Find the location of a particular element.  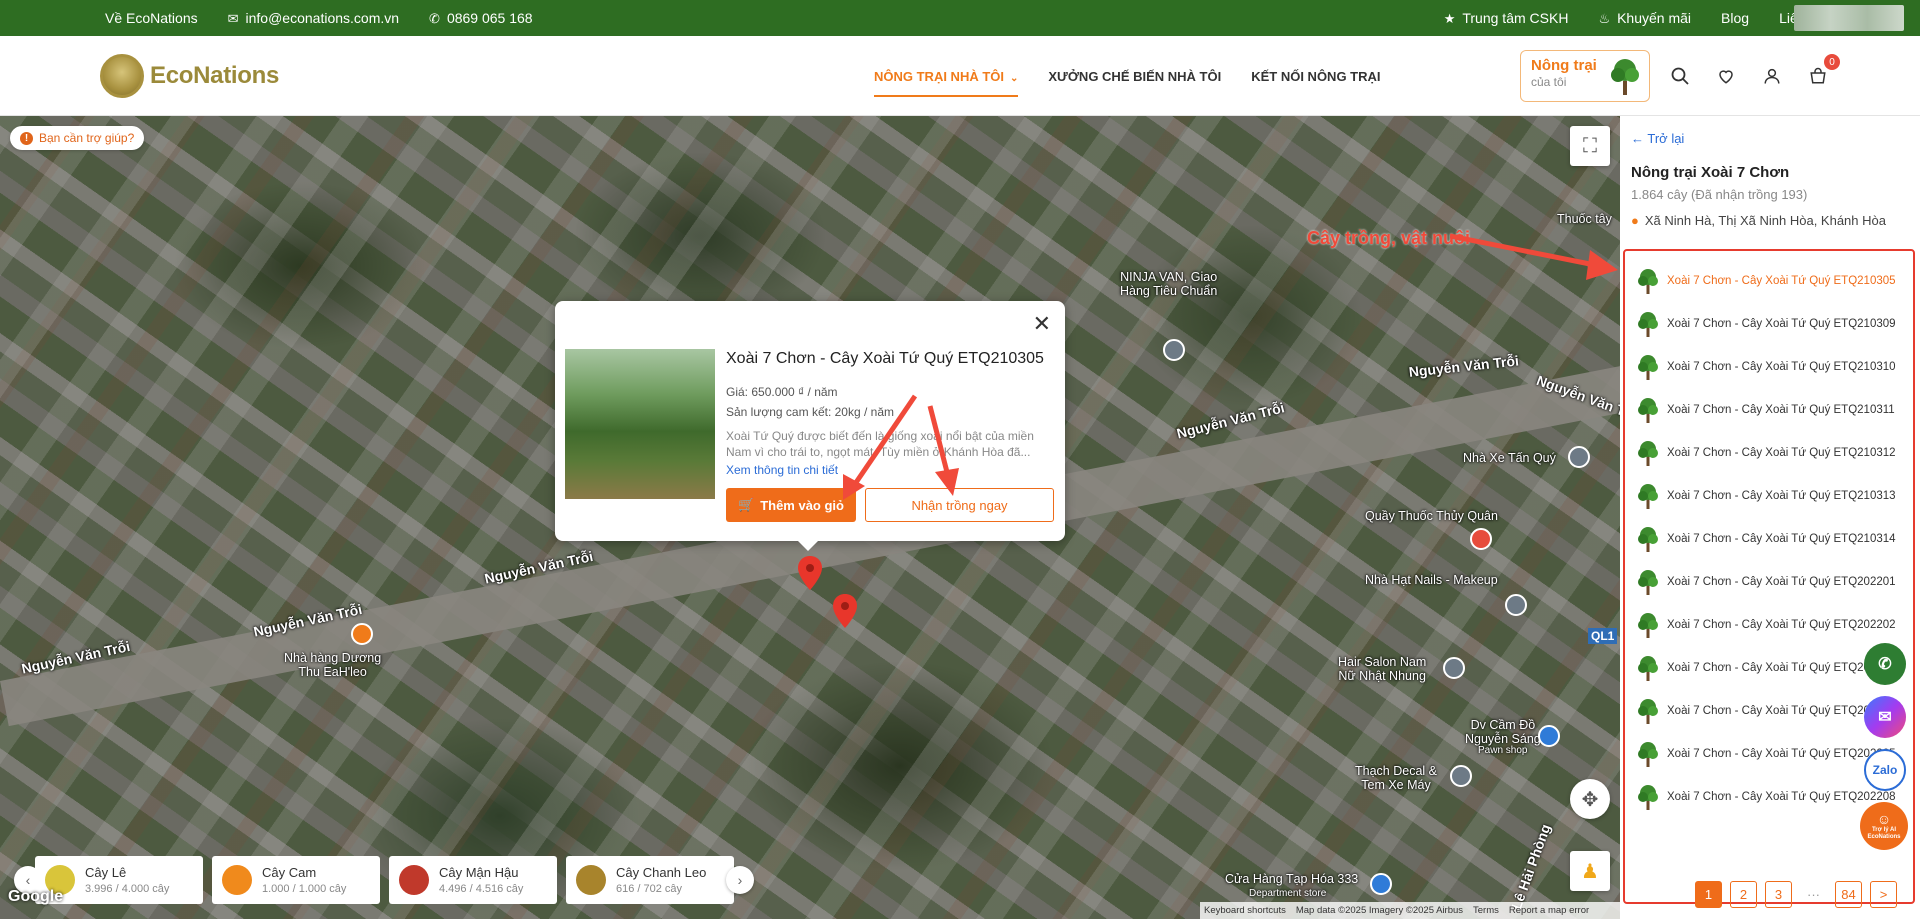

next-page-button: > is located at coordinates (1883, 894).